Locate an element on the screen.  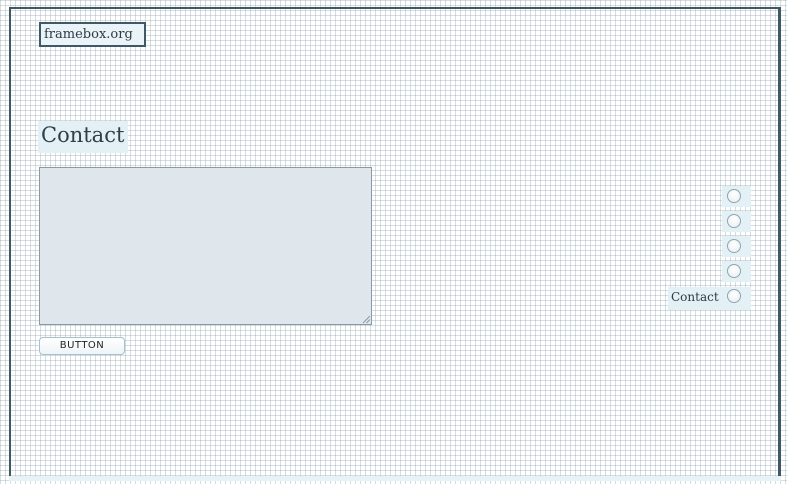
bottom-strip is located at coordinates (395, 478).